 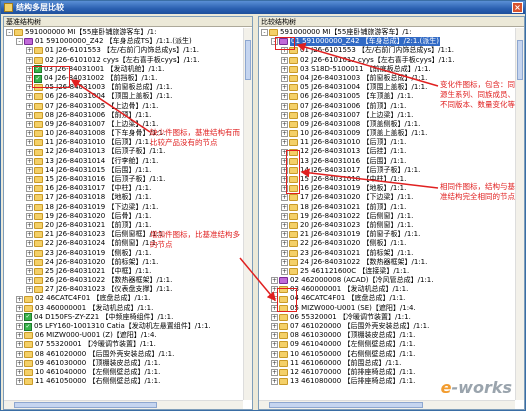 I want to click on tree-node: +18 J26-84031021 【前顶】/1:1., so click(x=387, y=207).